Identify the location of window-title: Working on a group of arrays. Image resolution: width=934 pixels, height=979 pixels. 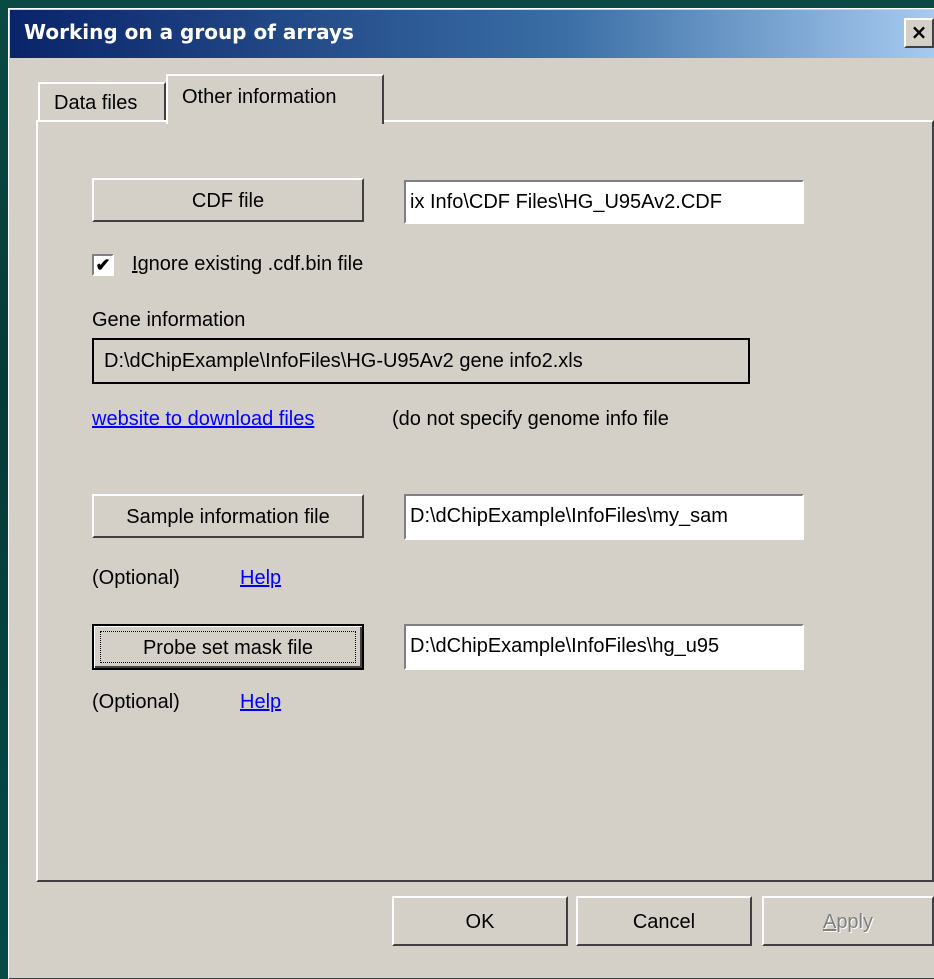
(189, 32).